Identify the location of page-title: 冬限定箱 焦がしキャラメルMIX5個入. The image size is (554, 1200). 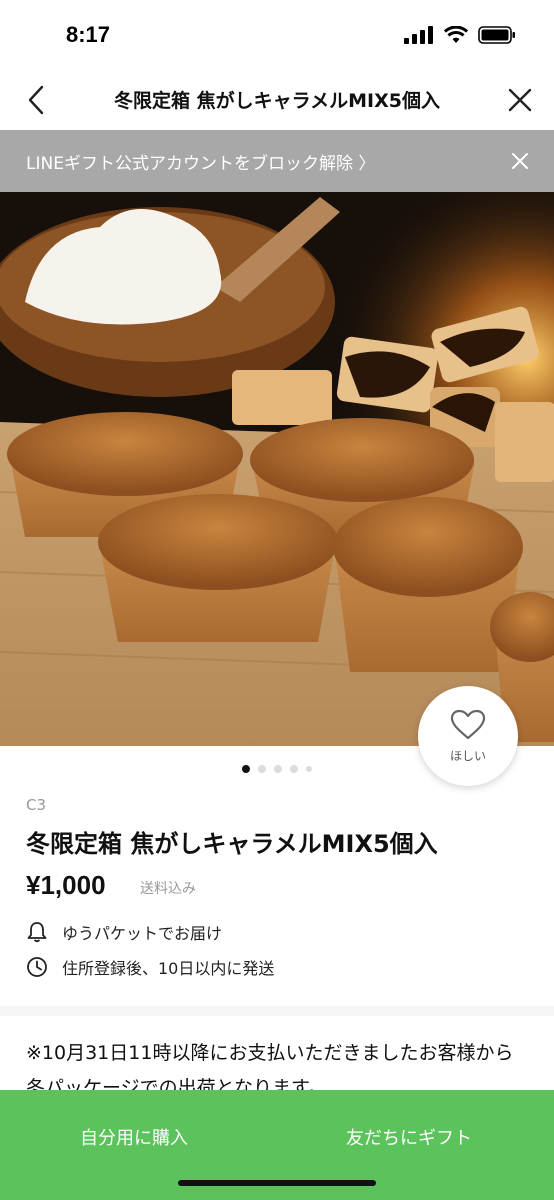
(277, 101).